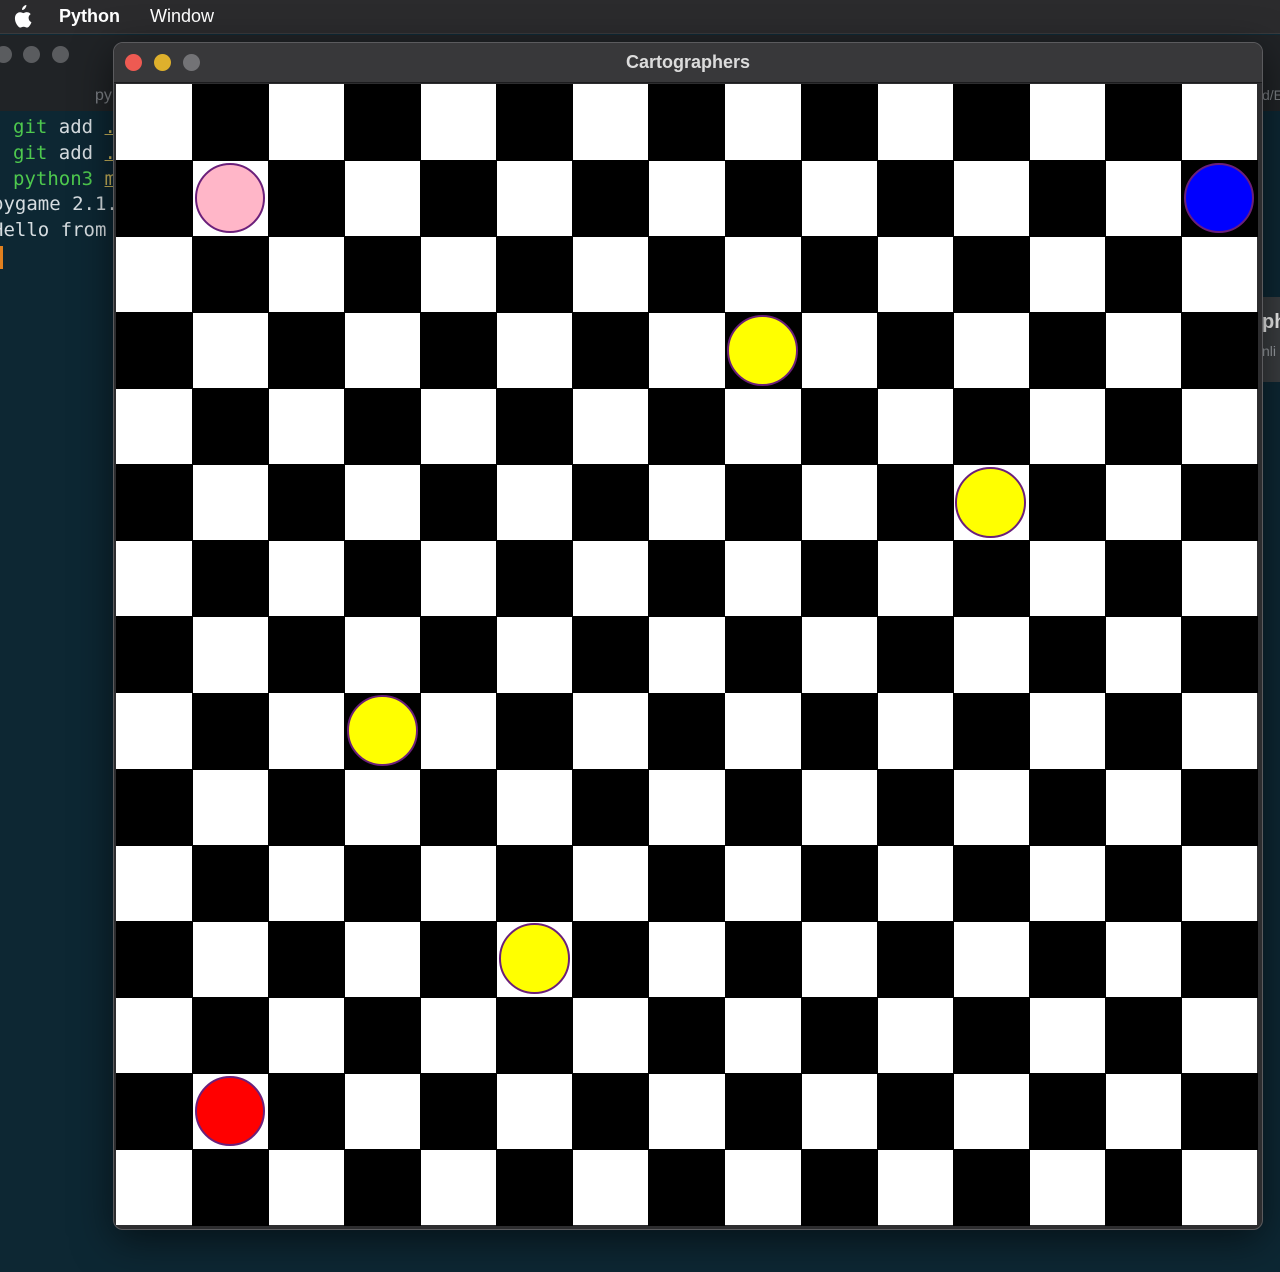  I want to click on pink-piece, so click(230, 198).